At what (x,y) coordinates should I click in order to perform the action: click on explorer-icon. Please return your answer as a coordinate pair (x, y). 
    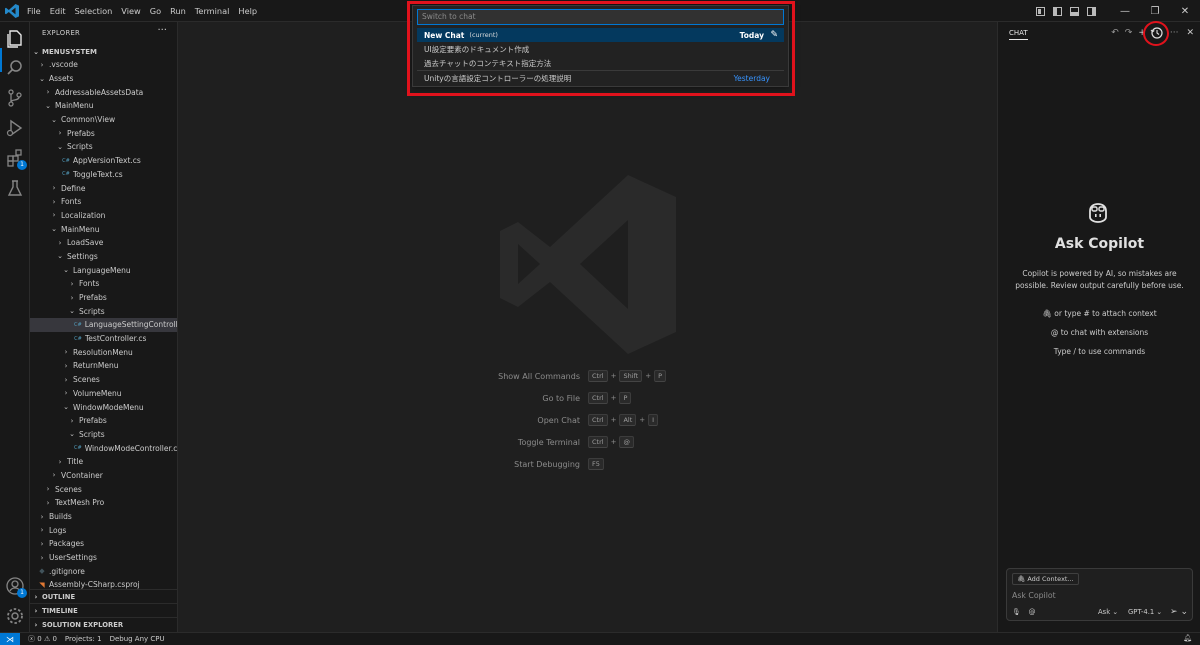
    Looking at the image, I should click on (15, 38).